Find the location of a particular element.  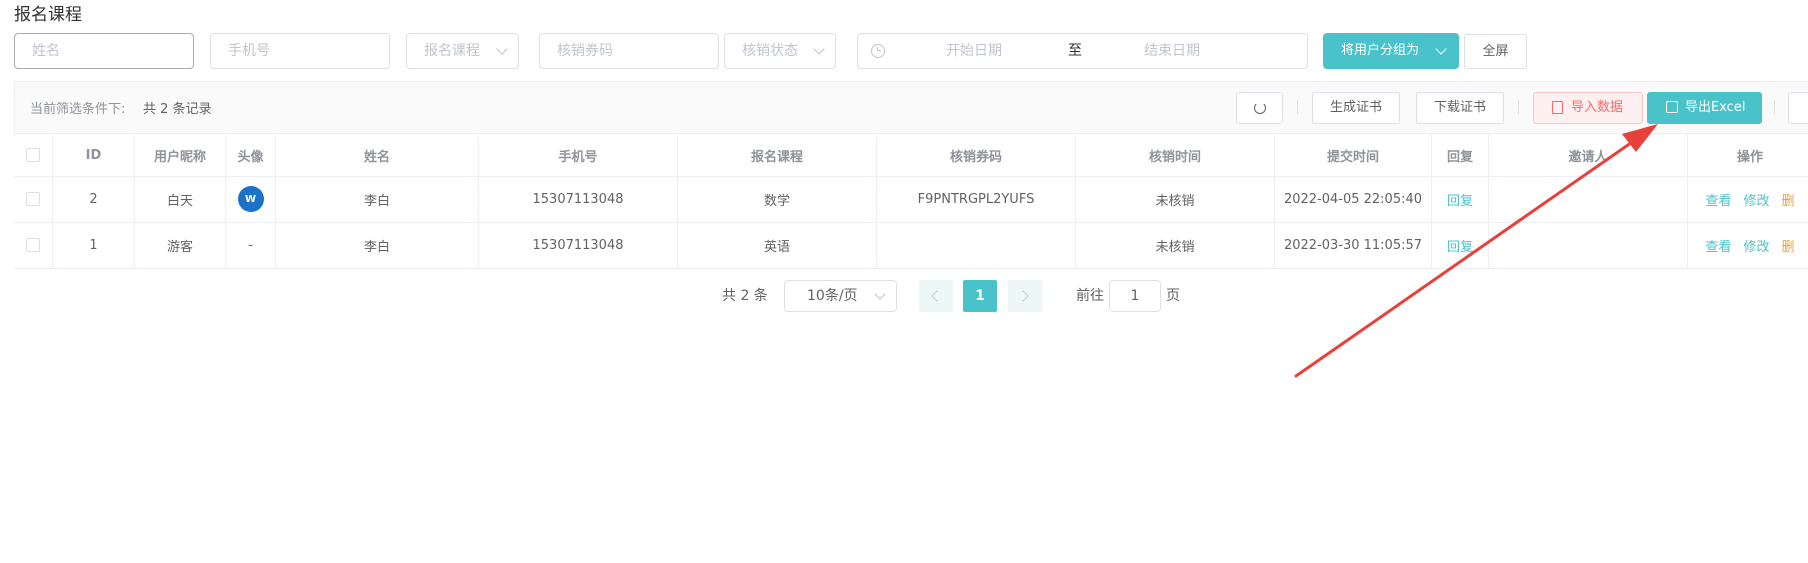

goto-page-input: 1 is located at coordinates (1135, 296).